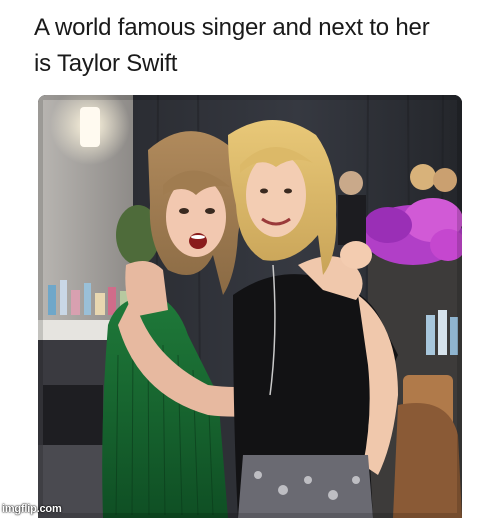  What do you see at coordinates (232, 27) in the screenshot?
I see `caption-line-1: A world famous singer and next to her` at bounding box center [232, 27].